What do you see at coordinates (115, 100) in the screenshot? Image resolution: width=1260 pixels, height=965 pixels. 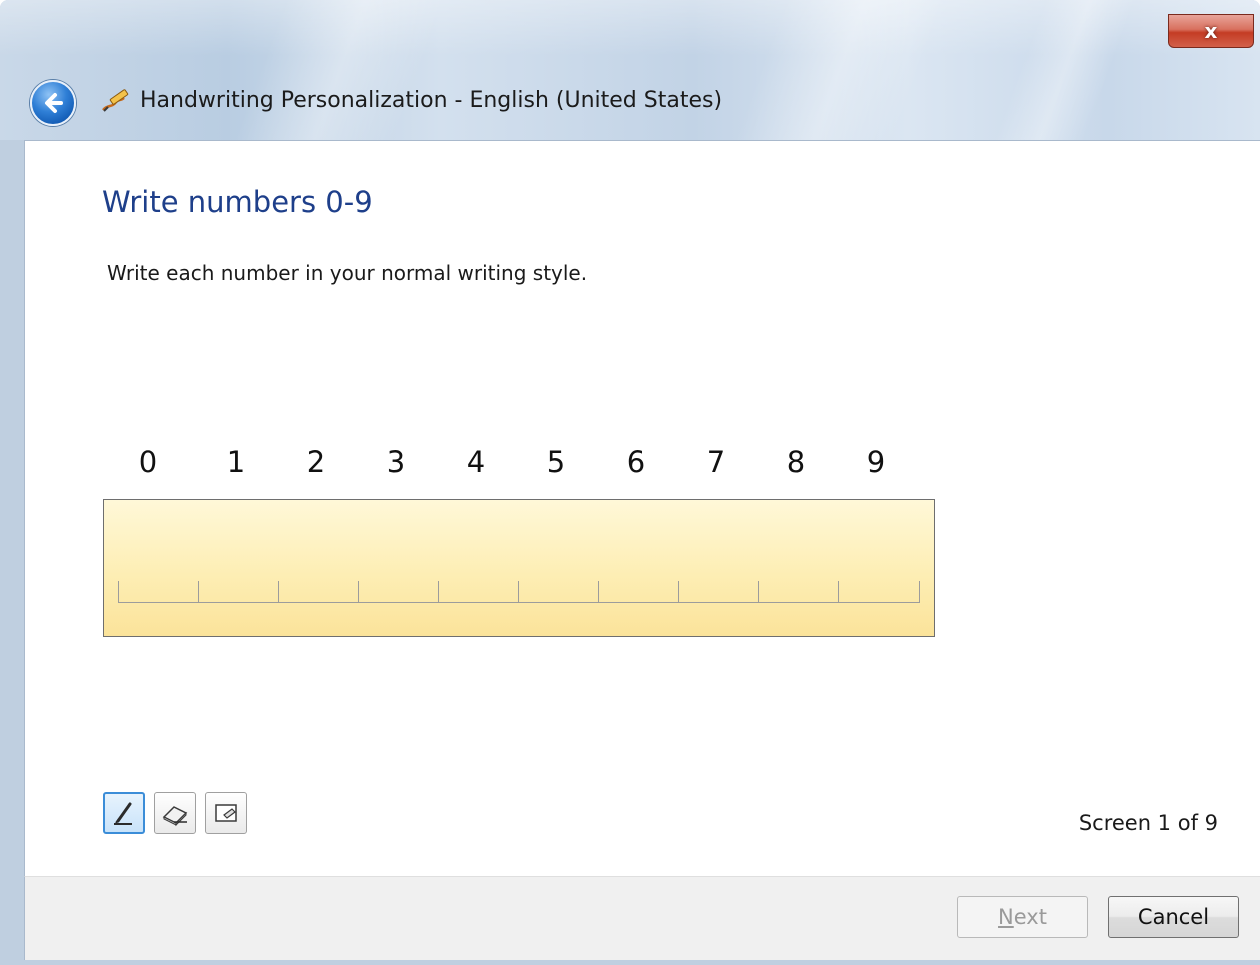 I see `handwriting-pen-icon` at bounding box center [115, 100].